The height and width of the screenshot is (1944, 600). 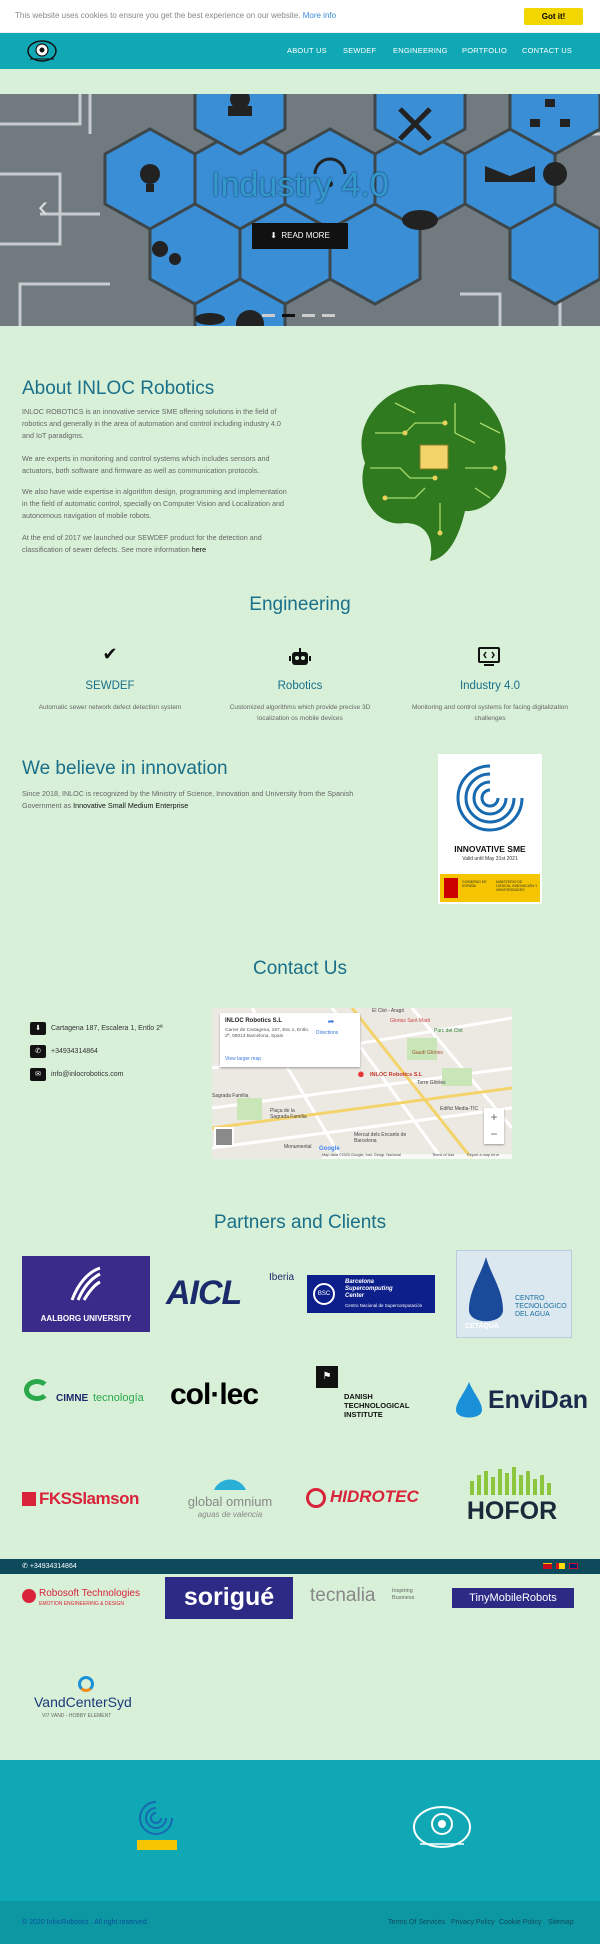 I want to click on partner-logo-hidrotec: HIDROTEC, so click(x=371, y=1498).